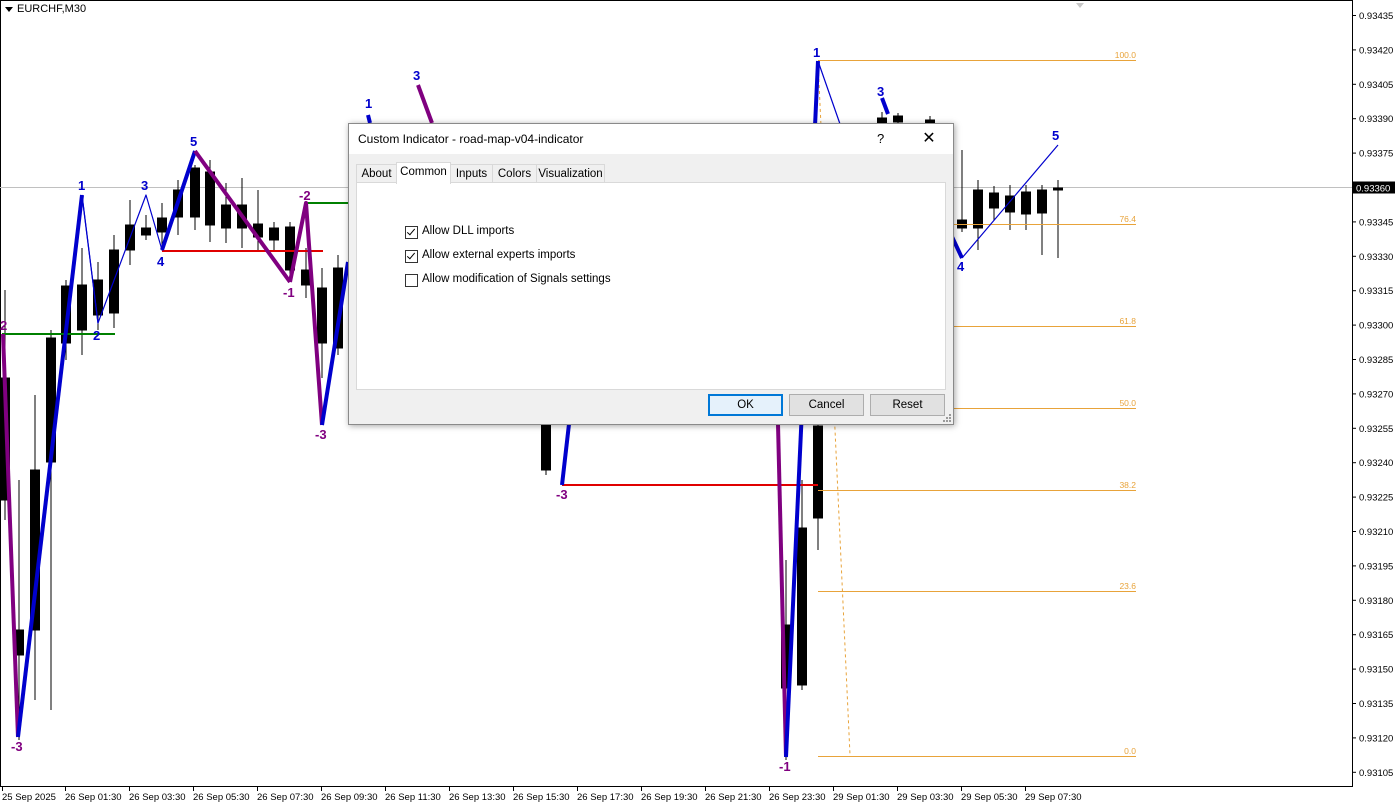  What do you see at coordinates (669, 797) in the screenshot?
I see `time-label: 26 Sep 19:30` at bounding box center [669, 797].